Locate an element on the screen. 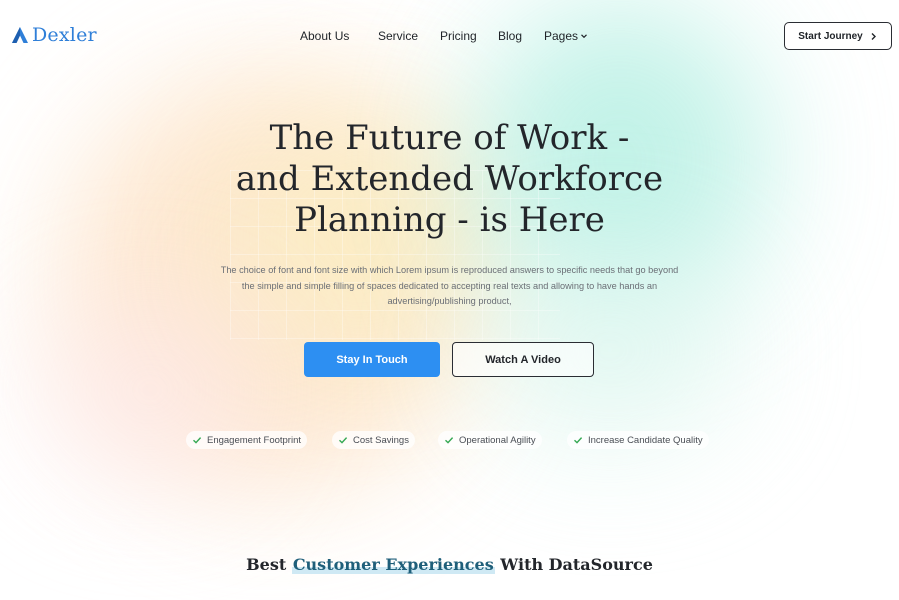  feature-item: Operational Agility is located at coordinates (490, 440).